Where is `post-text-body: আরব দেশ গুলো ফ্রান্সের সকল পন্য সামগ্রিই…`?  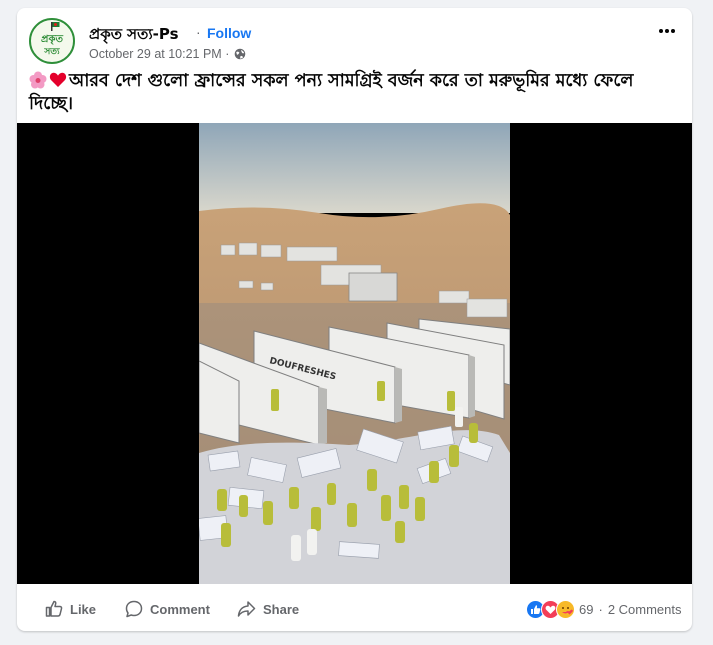 post-text-body: আরব দেশ গুলো ফ্রান্সের সকল পন্য সামগ্রিই… is located at coordinates (331, 92).